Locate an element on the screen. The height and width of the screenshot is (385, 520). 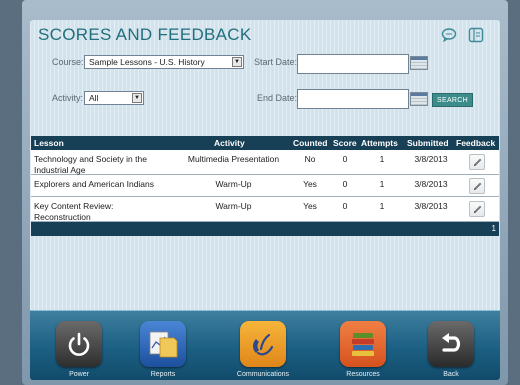
end-date-input is located at coordinates (353, 99).